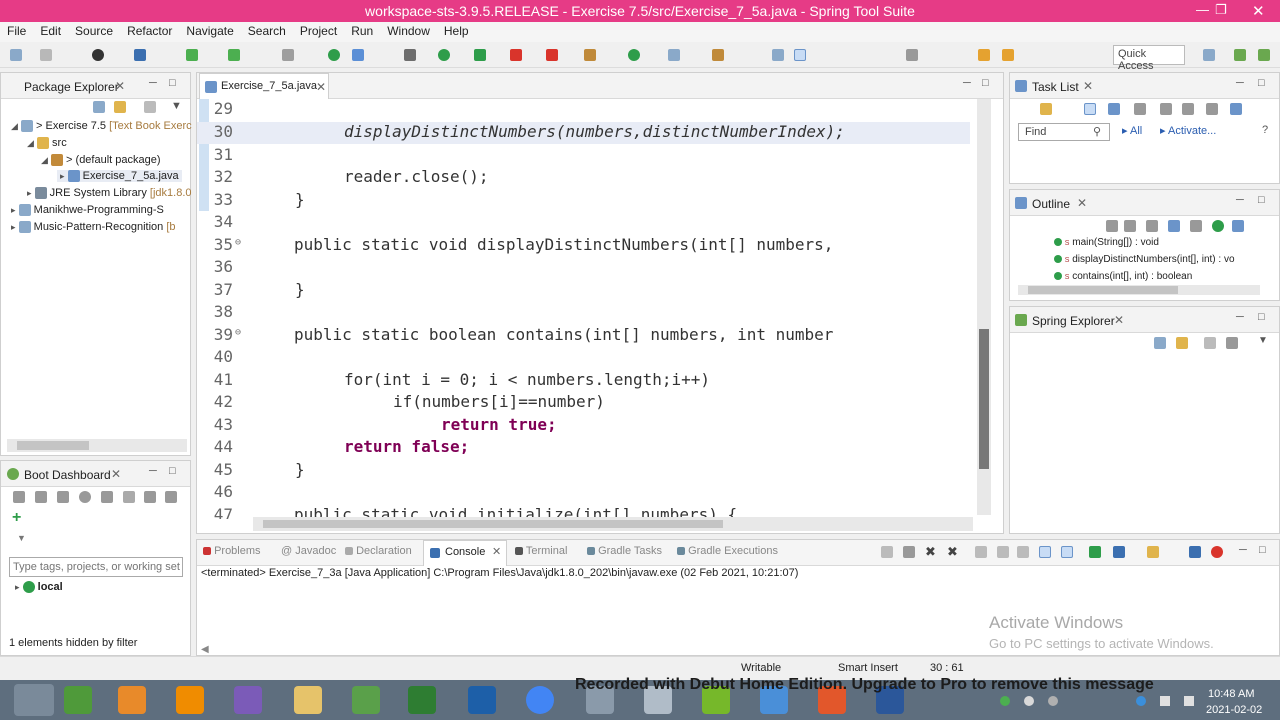 This screenshot has height=720, width=1280. I want to click on show-on-error-icon, so click(1067, 552).